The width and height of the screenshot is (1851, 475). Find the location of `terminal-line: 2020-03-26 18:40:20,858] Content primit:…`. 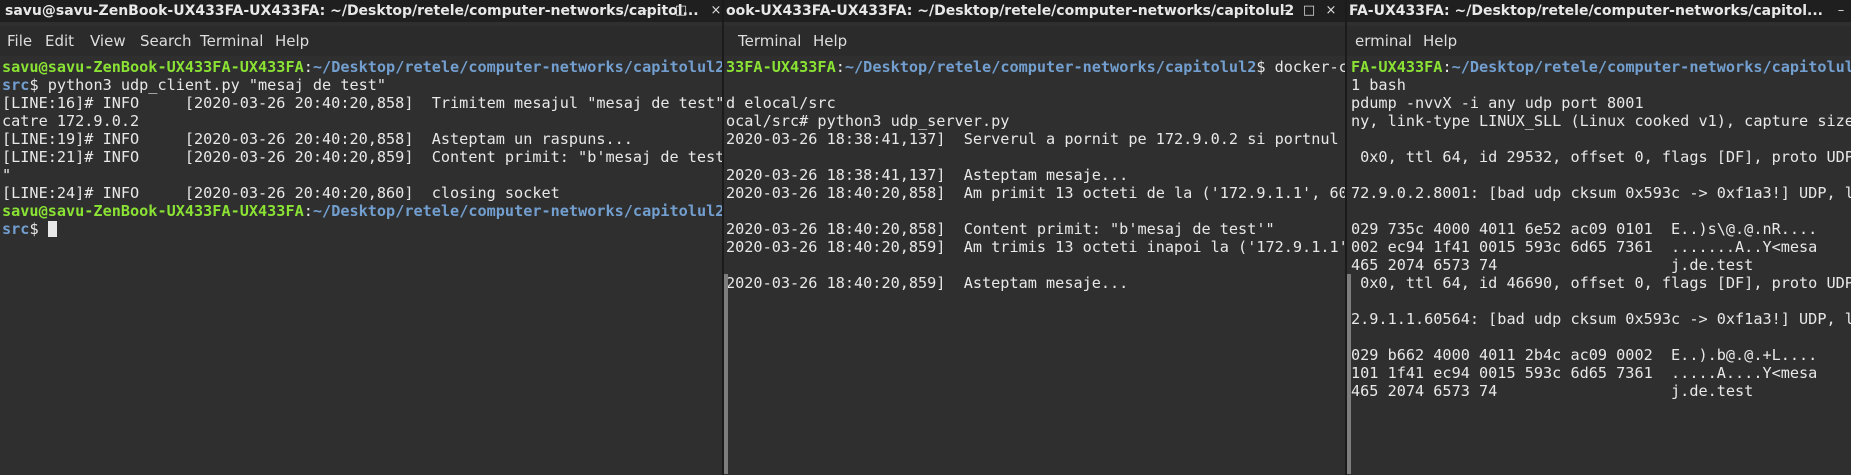

terminal-line: 2020-03-26 18:40:20,858] Content primit:… is located at coordinates (1035, 229).